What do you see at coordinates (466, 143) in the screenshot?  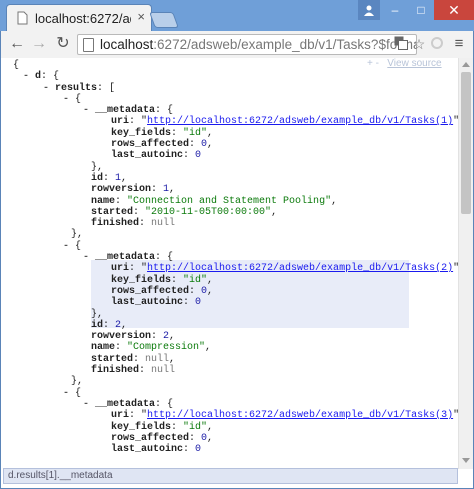 I see `scrollbar-thumb` at bounding box center [466, 143].